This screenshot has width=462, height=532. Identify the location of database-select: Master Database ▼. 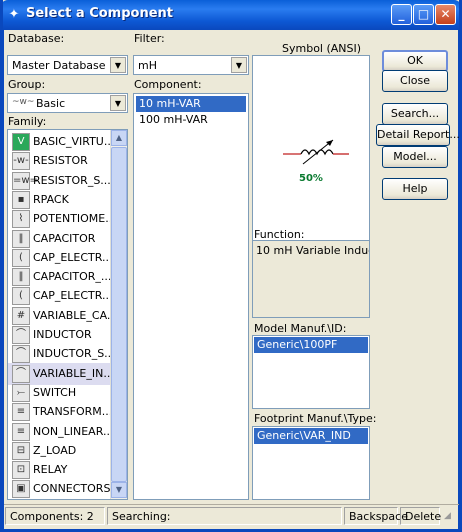
(67, 65).